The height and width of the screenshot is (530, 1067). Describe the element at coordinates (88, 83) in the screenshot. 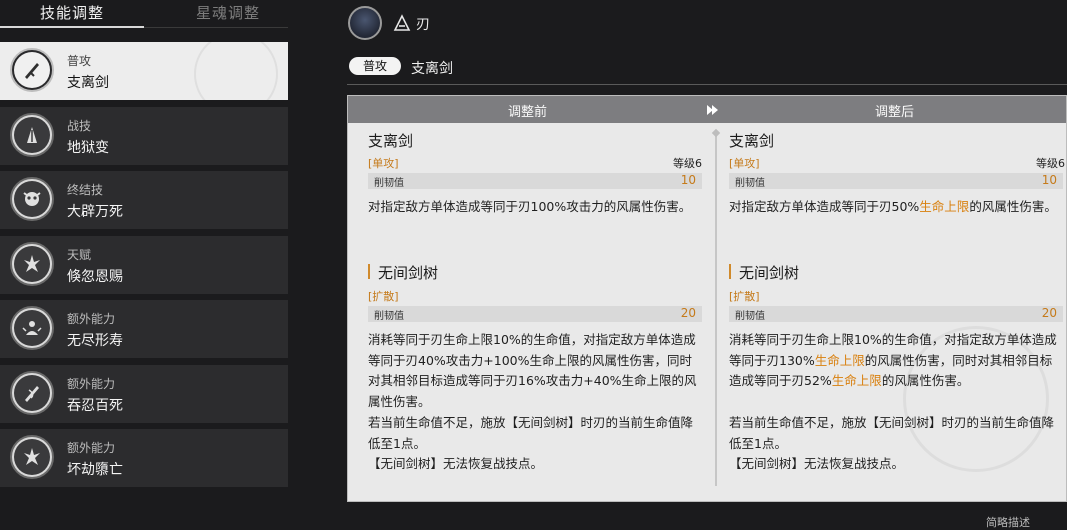

I see `skill-name-label: 支离剑` at that location.